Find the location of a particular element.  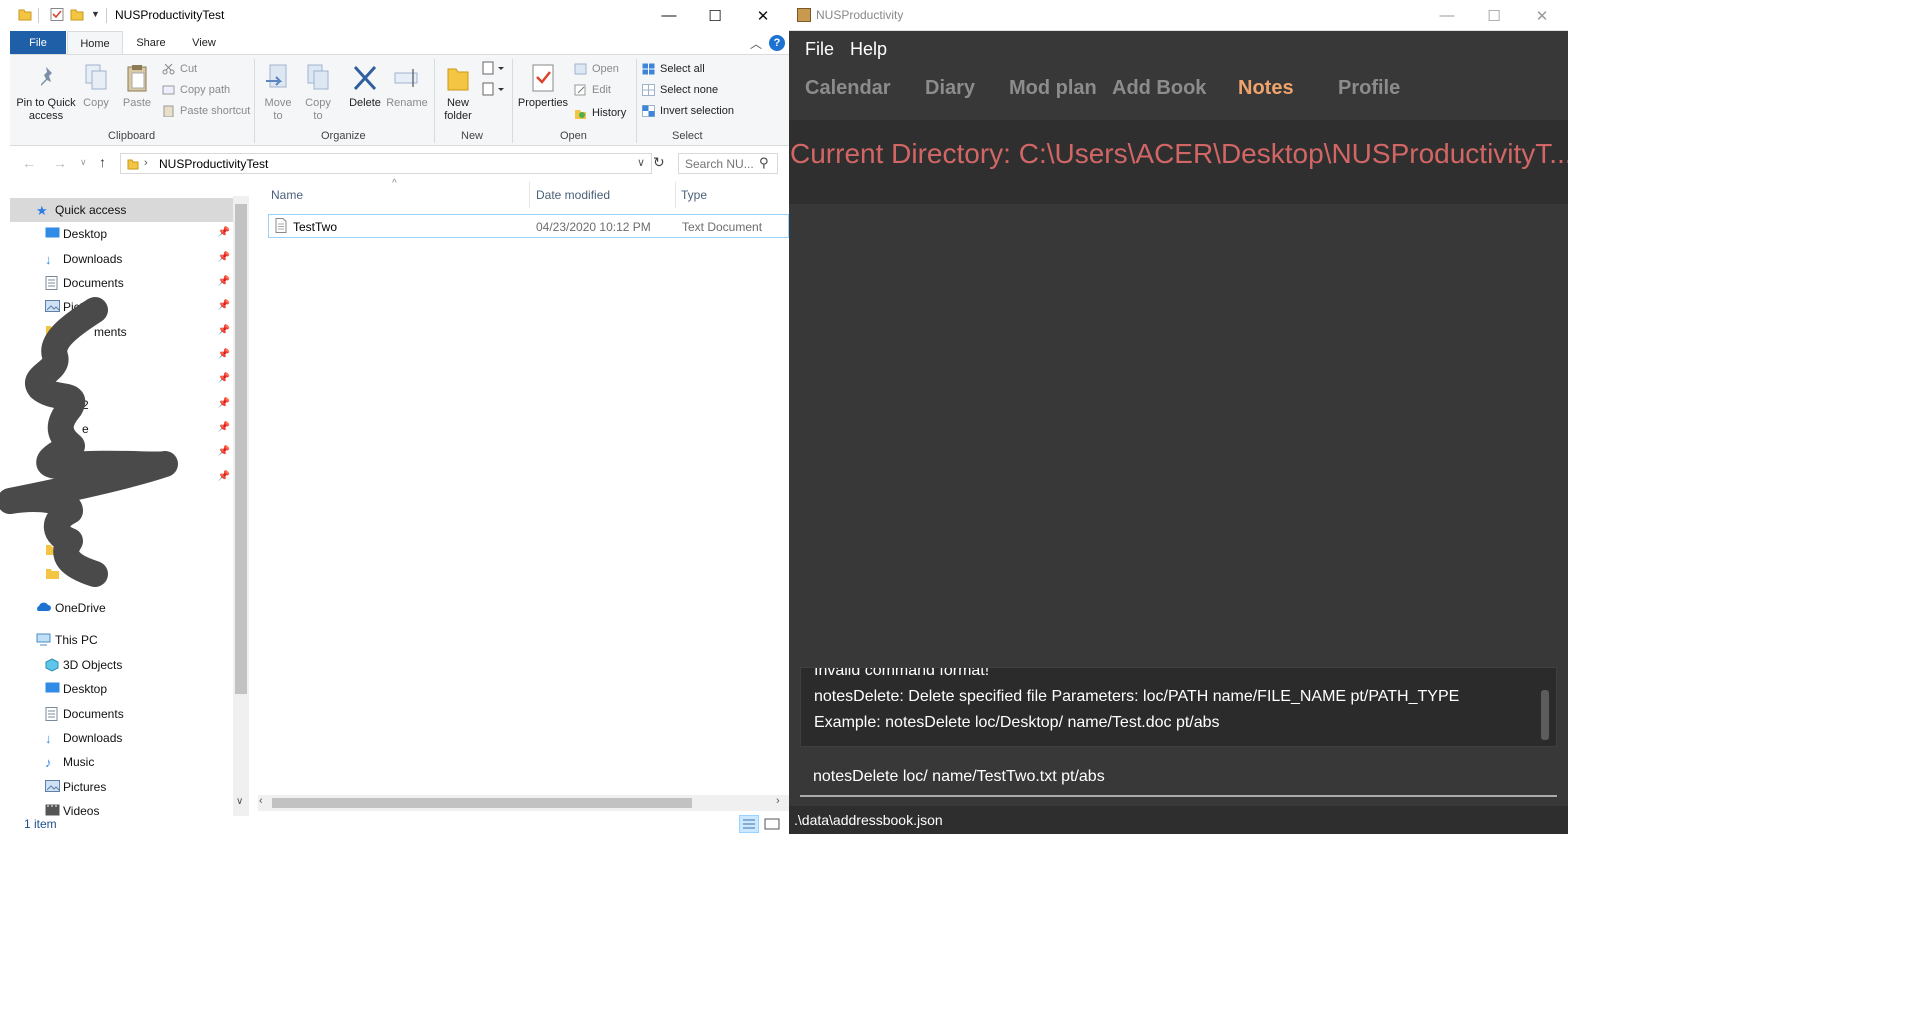

navigation-scrollbar: ∨ is located at coordinates (241, 506).